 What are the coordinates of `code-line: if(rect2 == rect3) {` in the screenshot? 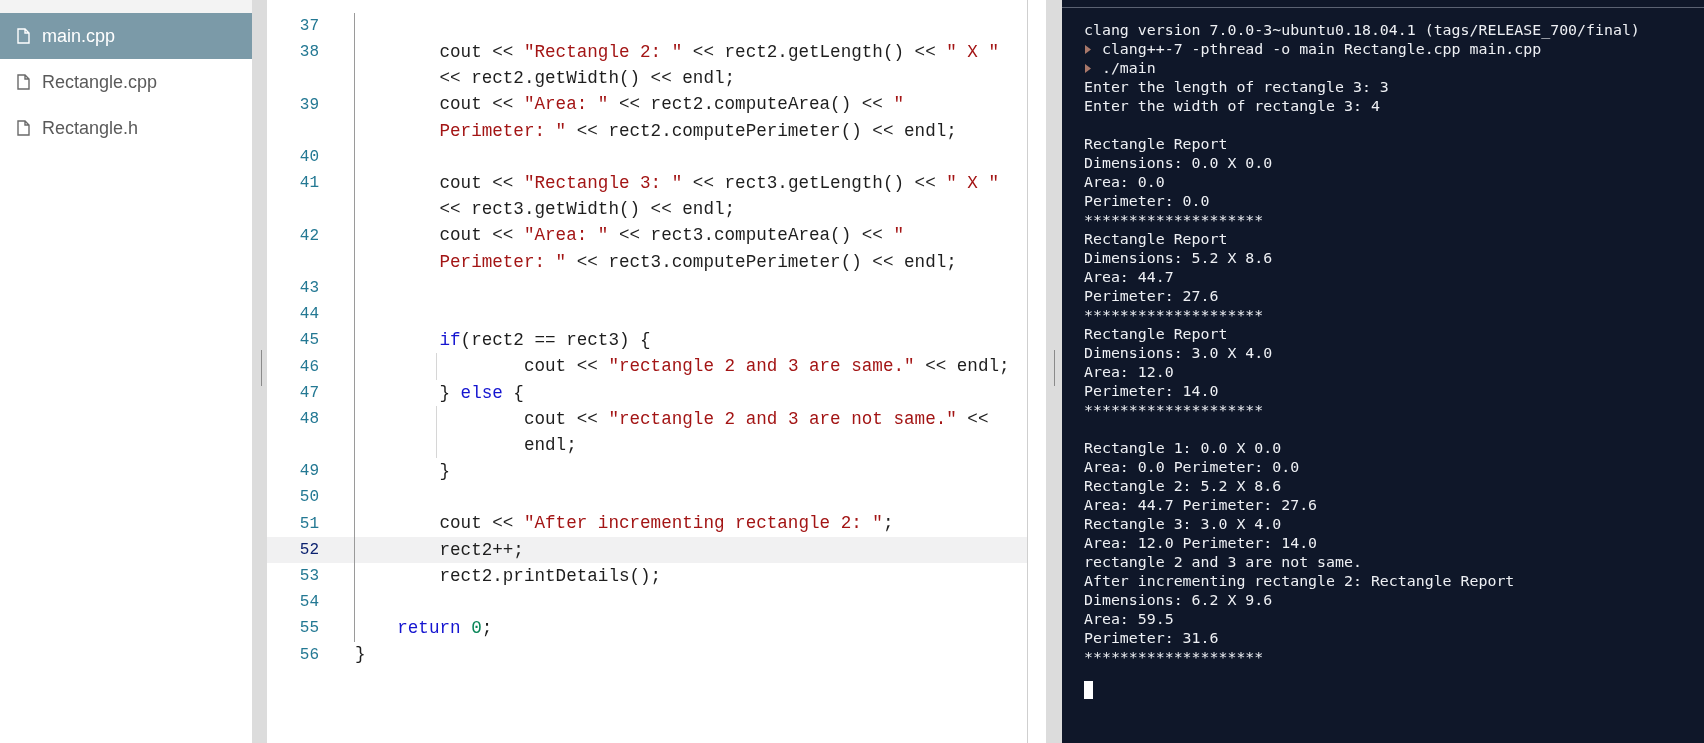 It's located at (545, 341).